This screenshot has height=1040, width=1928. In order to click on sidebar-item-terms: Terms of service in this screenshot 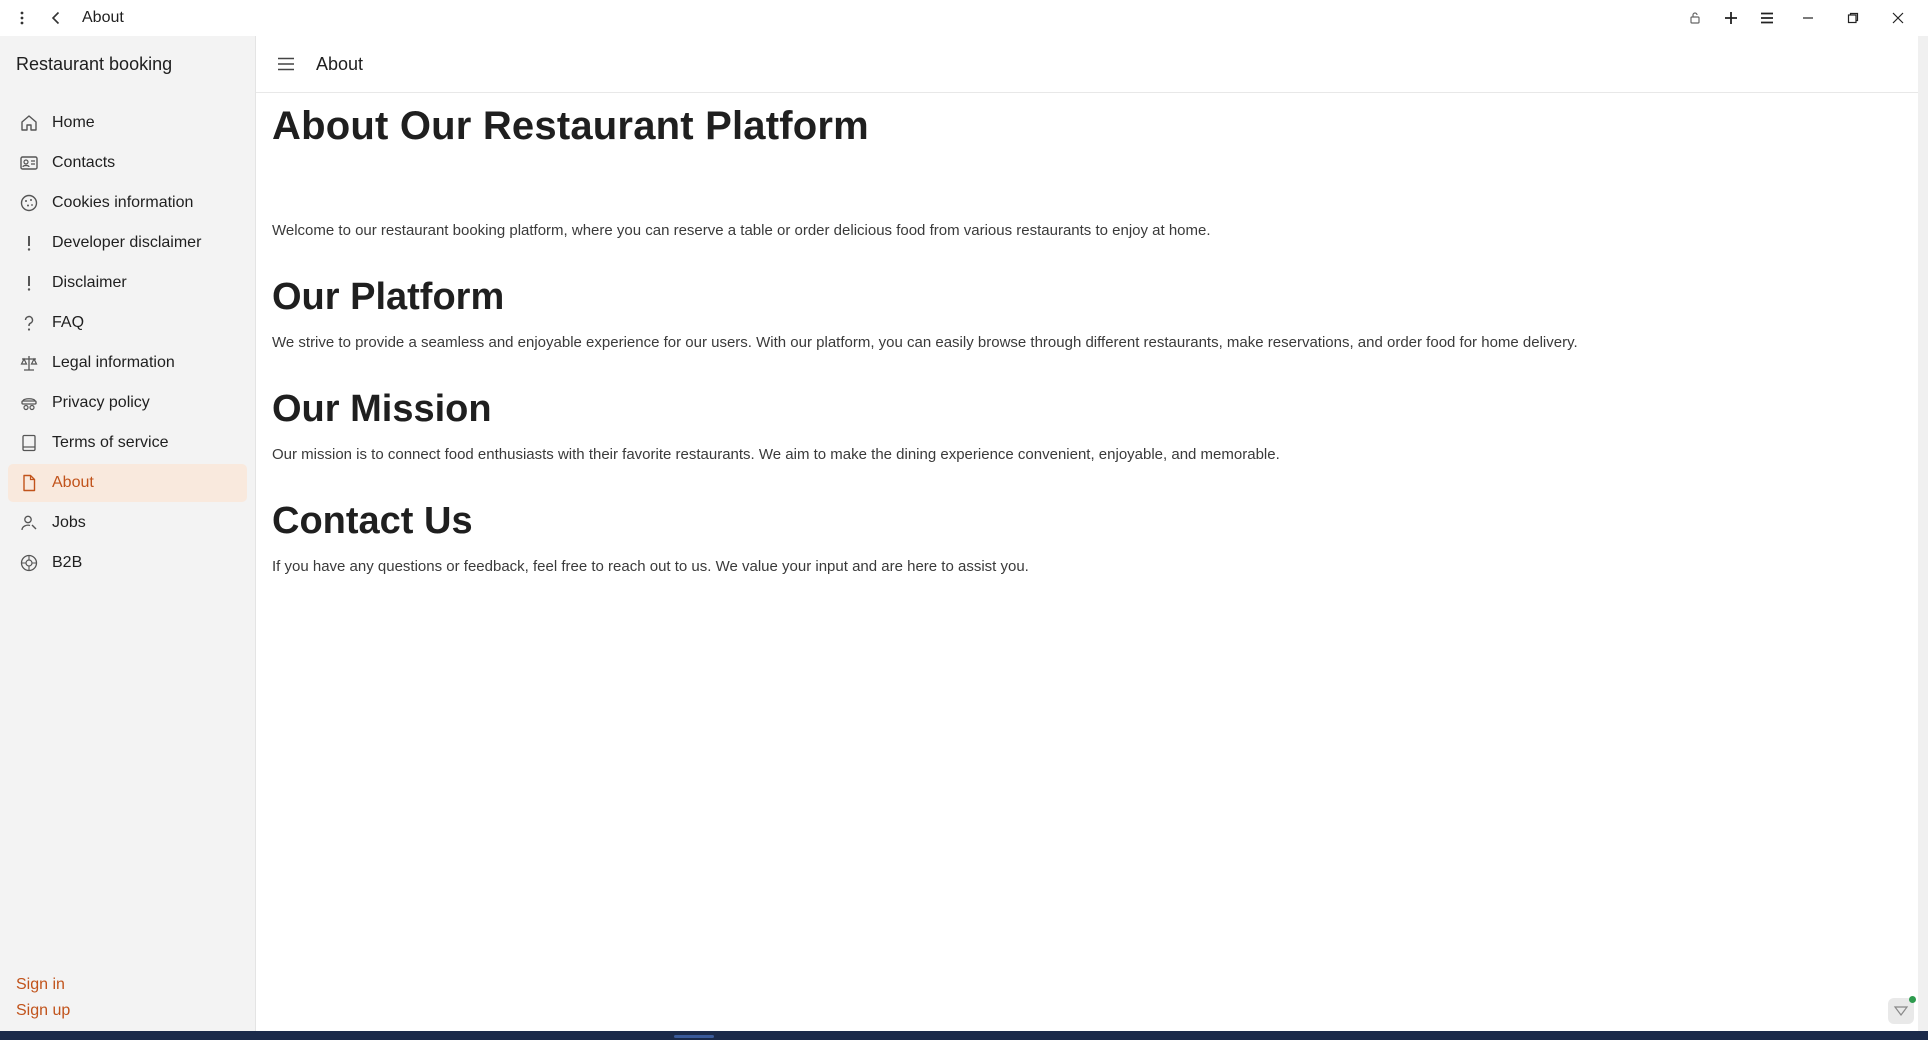, I will do `click(127, 443)`.